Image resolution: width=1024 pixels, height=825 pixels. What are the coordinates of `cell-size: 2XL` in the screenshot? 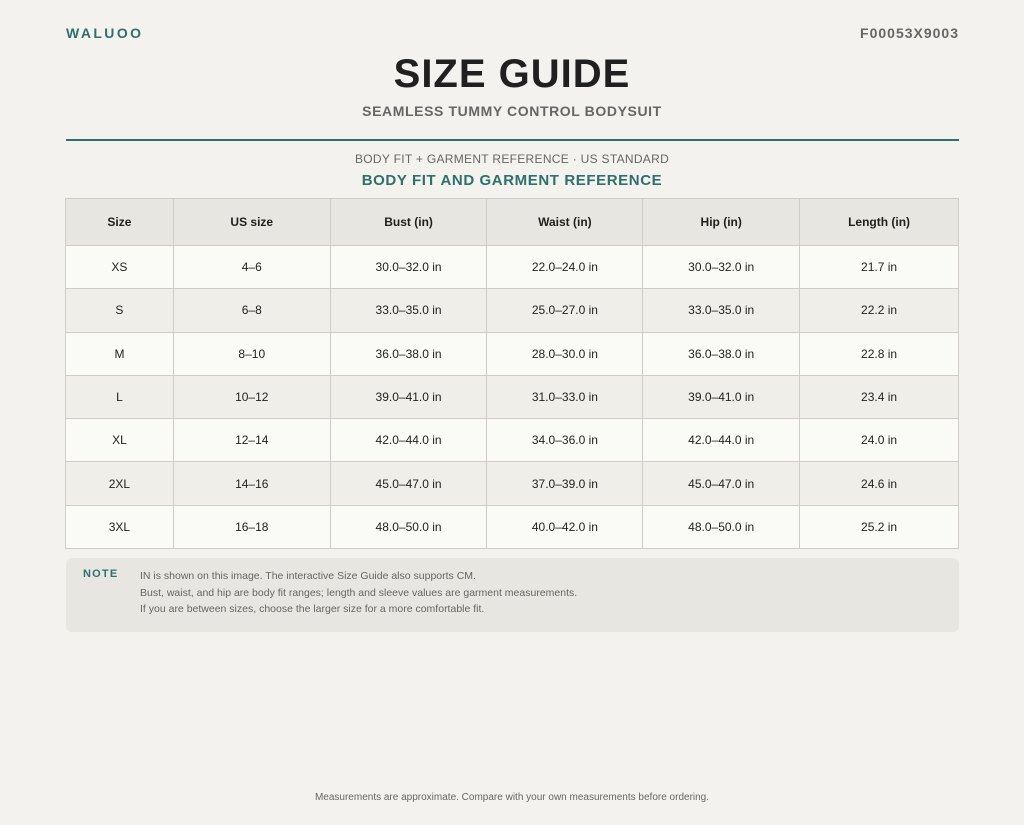 It's located at (119, 483).